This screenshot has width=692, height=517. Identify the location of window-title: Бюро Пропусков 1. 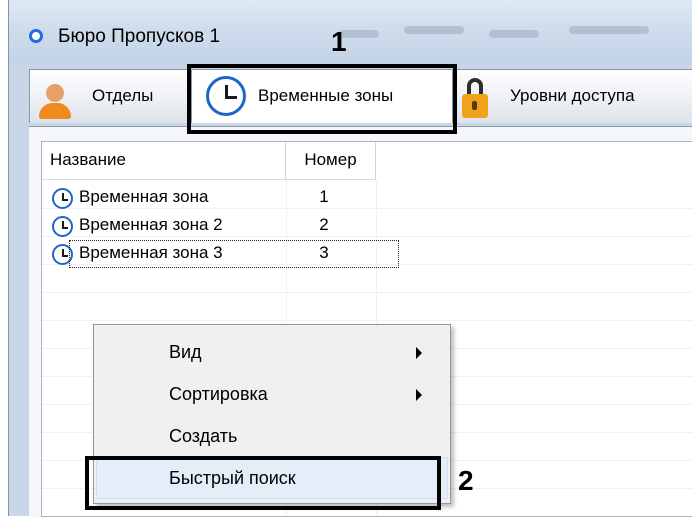
(139, 36).